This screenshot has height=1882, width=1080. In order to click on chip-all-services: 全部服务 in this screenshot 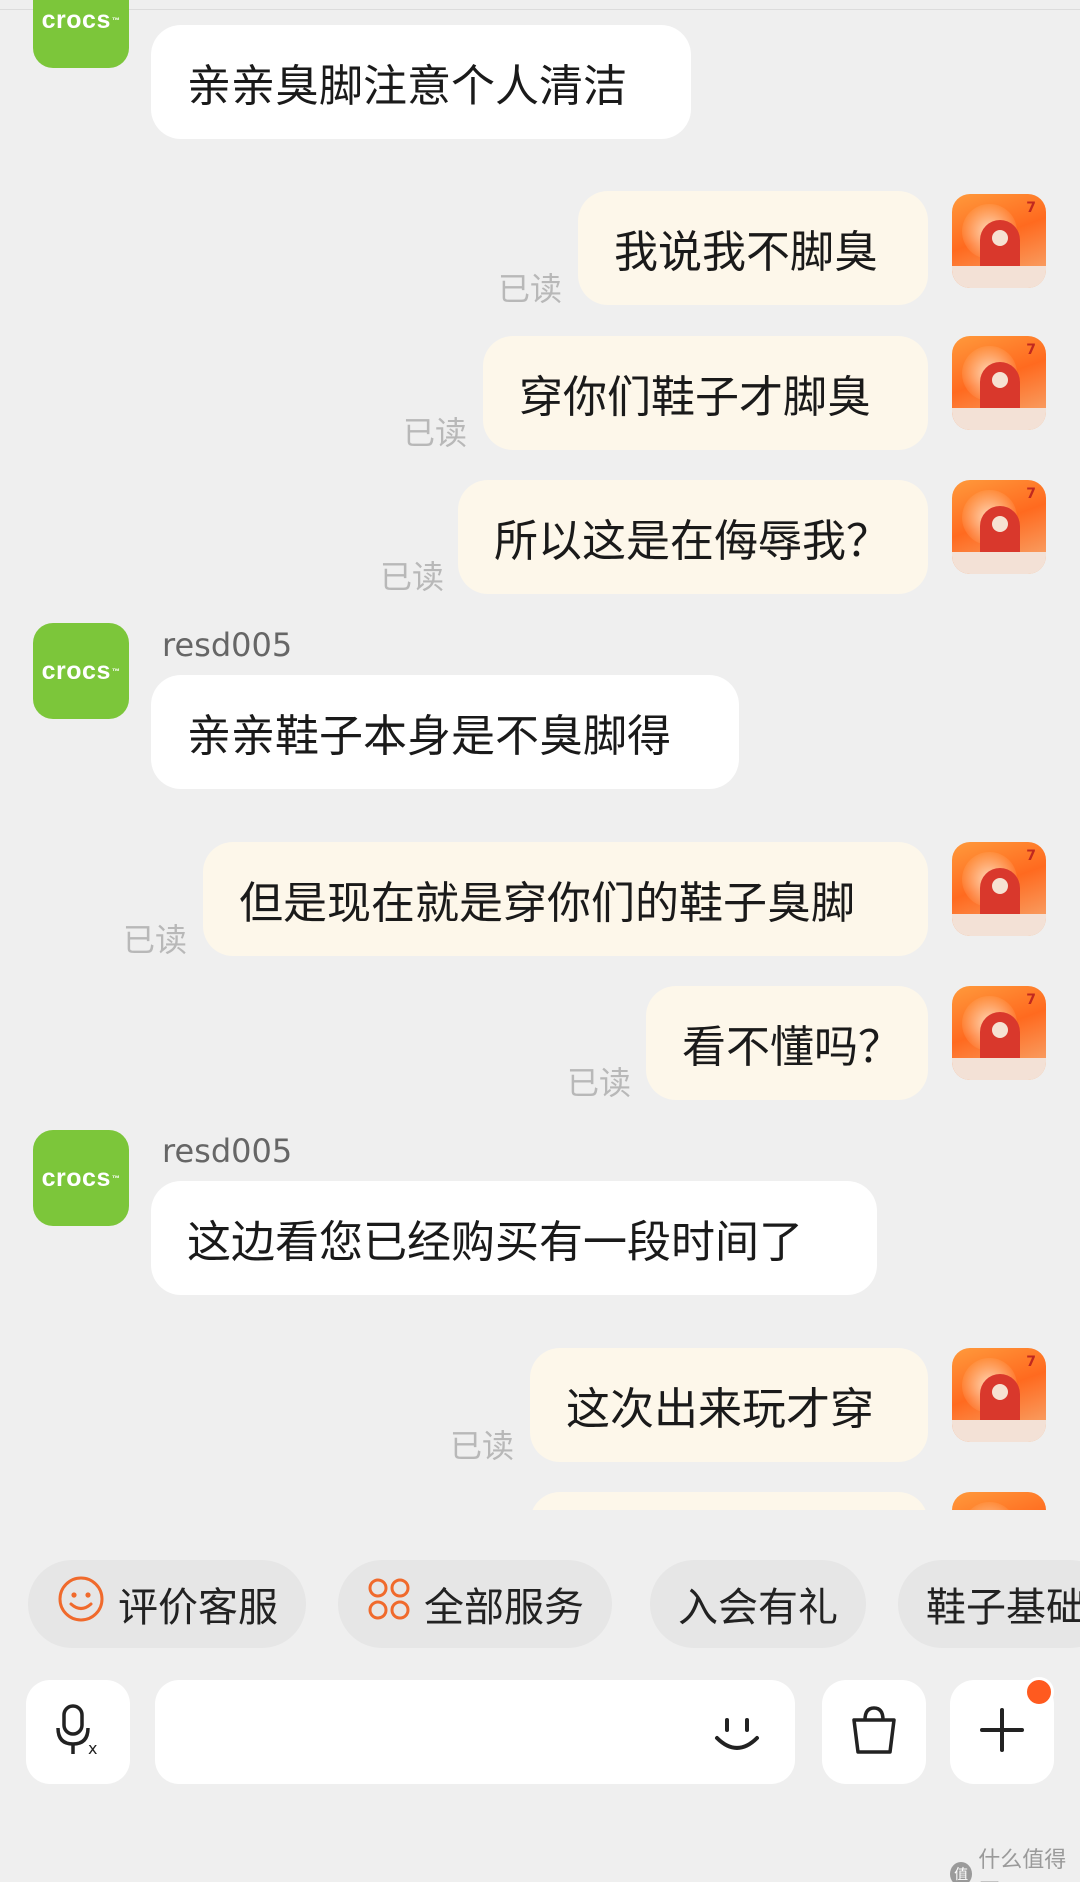, I will do `click(475, 1604)`.